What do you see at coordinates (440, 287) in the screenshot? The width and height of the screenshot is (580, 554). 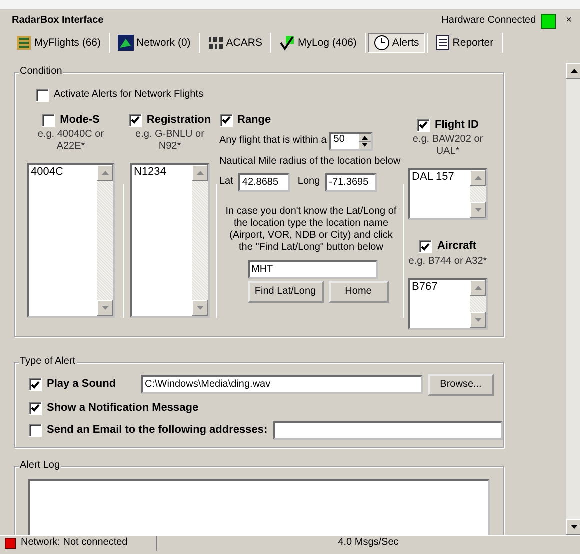 I see `list-item: B767` at bounding box center [440, 287].